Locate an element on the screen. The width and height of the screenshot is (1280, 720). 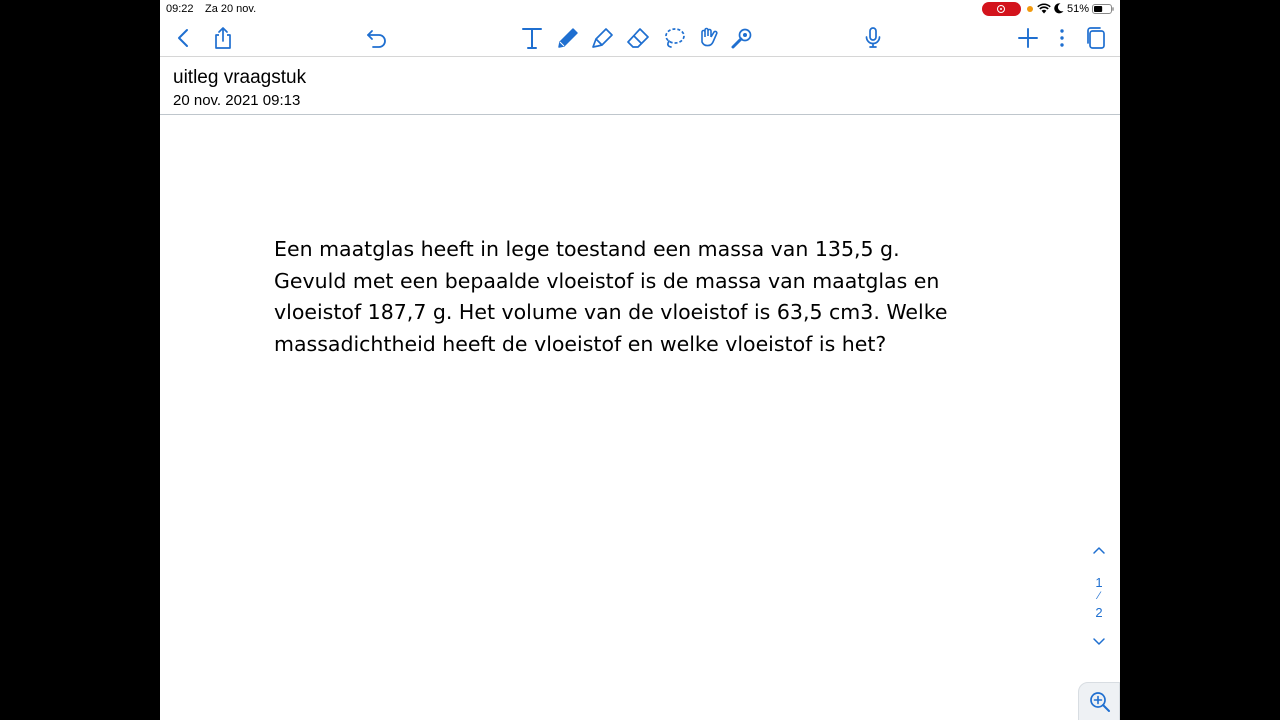
record-icon is located at coordinates (1001, 9).